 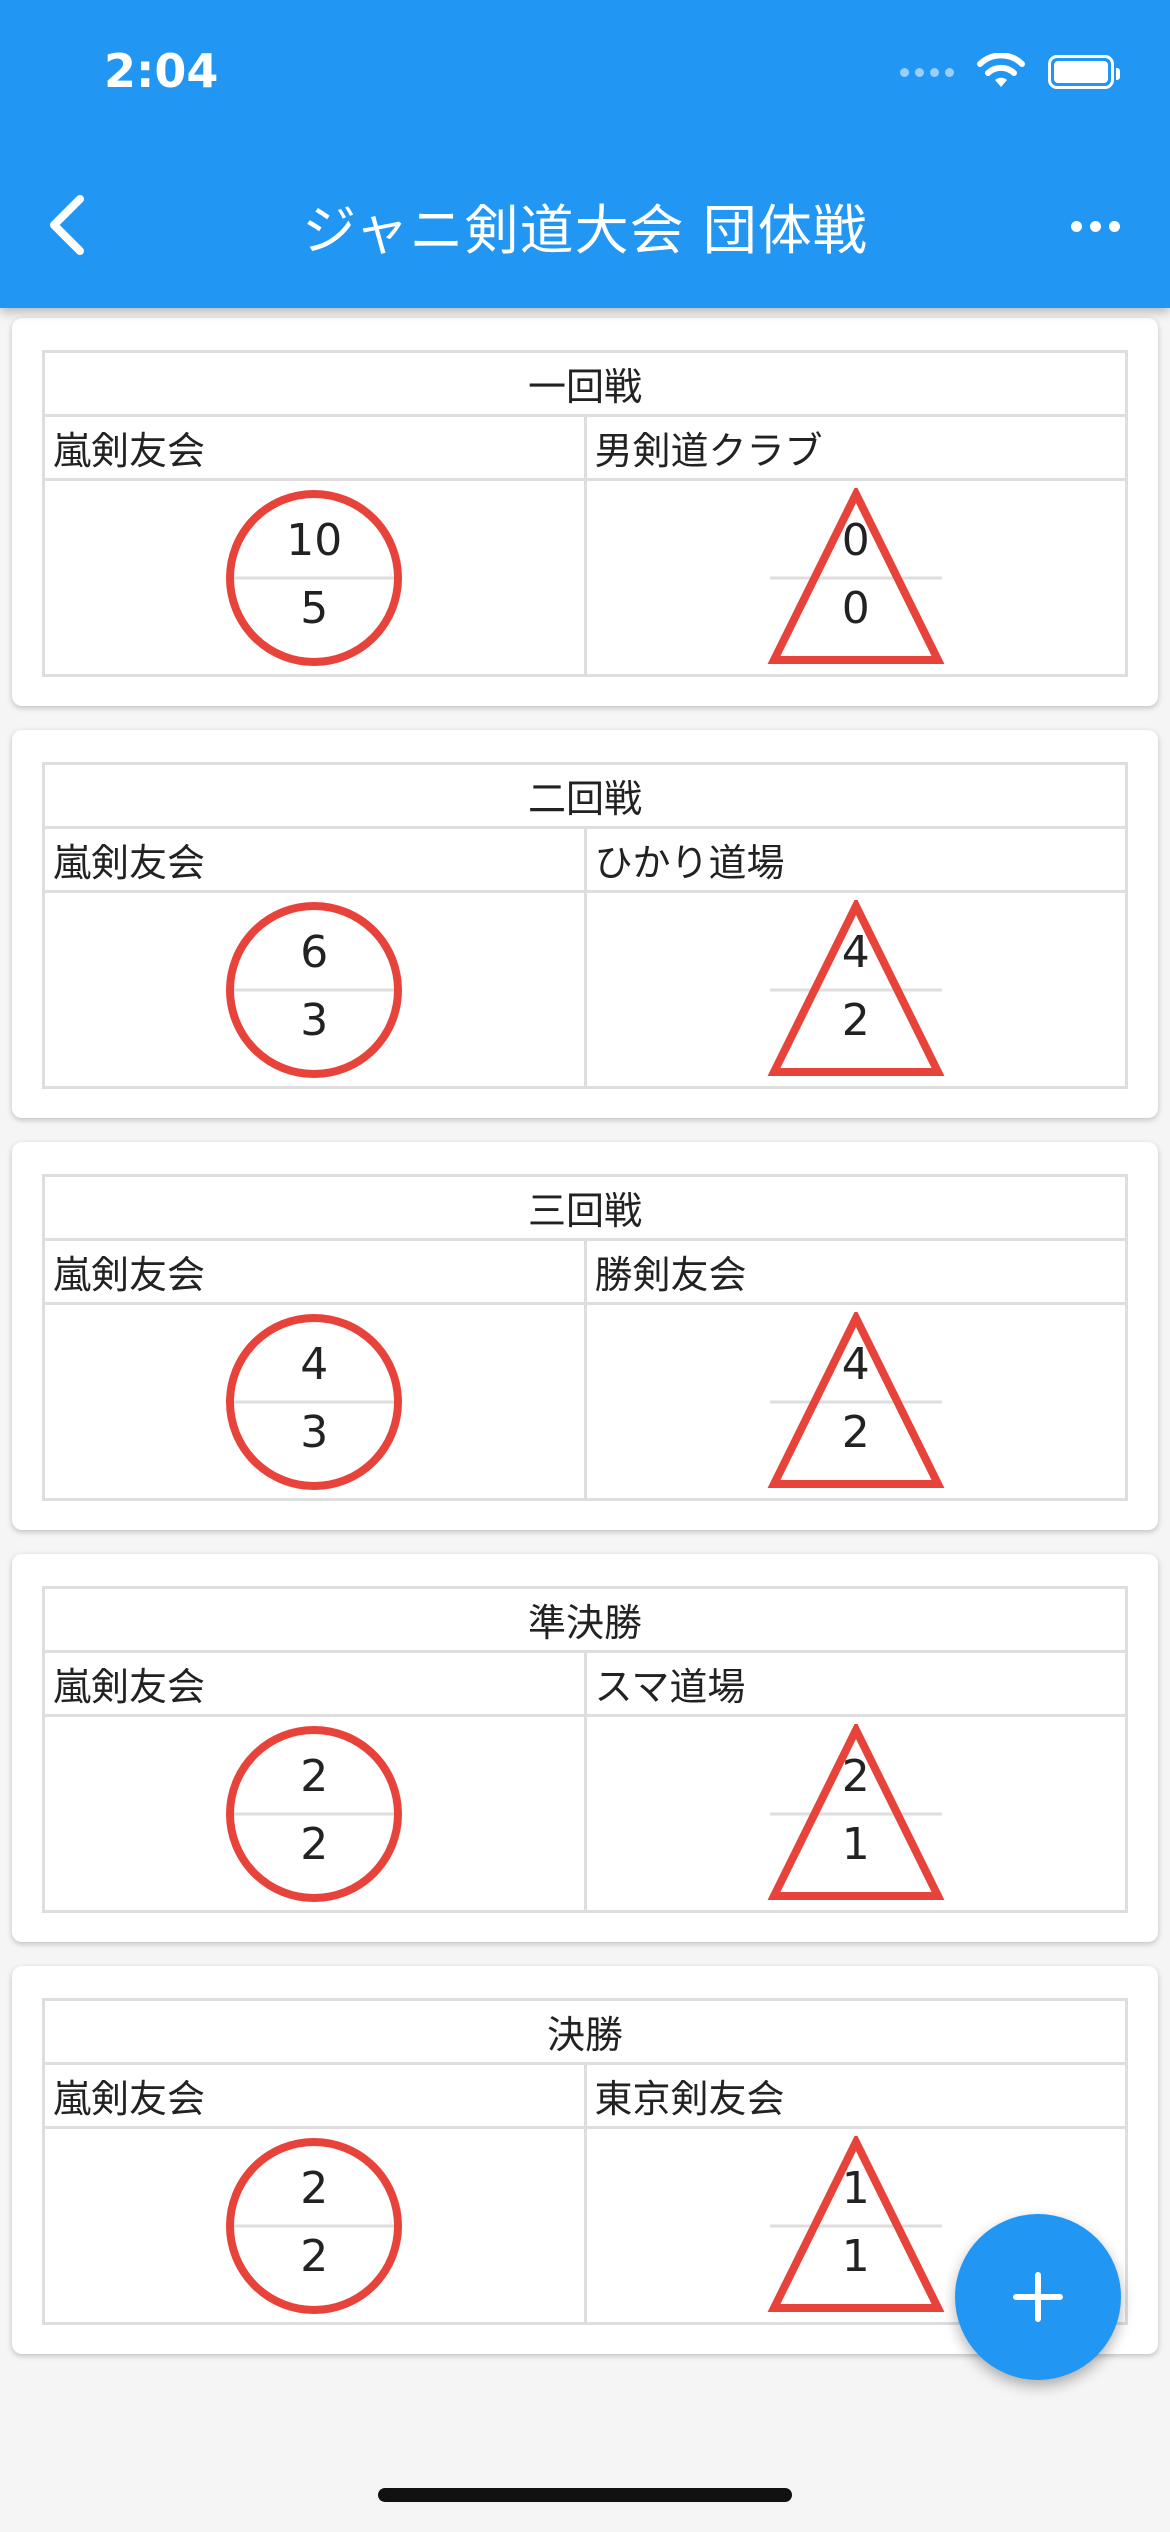 I want to click on away-team-name: 勝剣友会, so click(x=855, y=1271).